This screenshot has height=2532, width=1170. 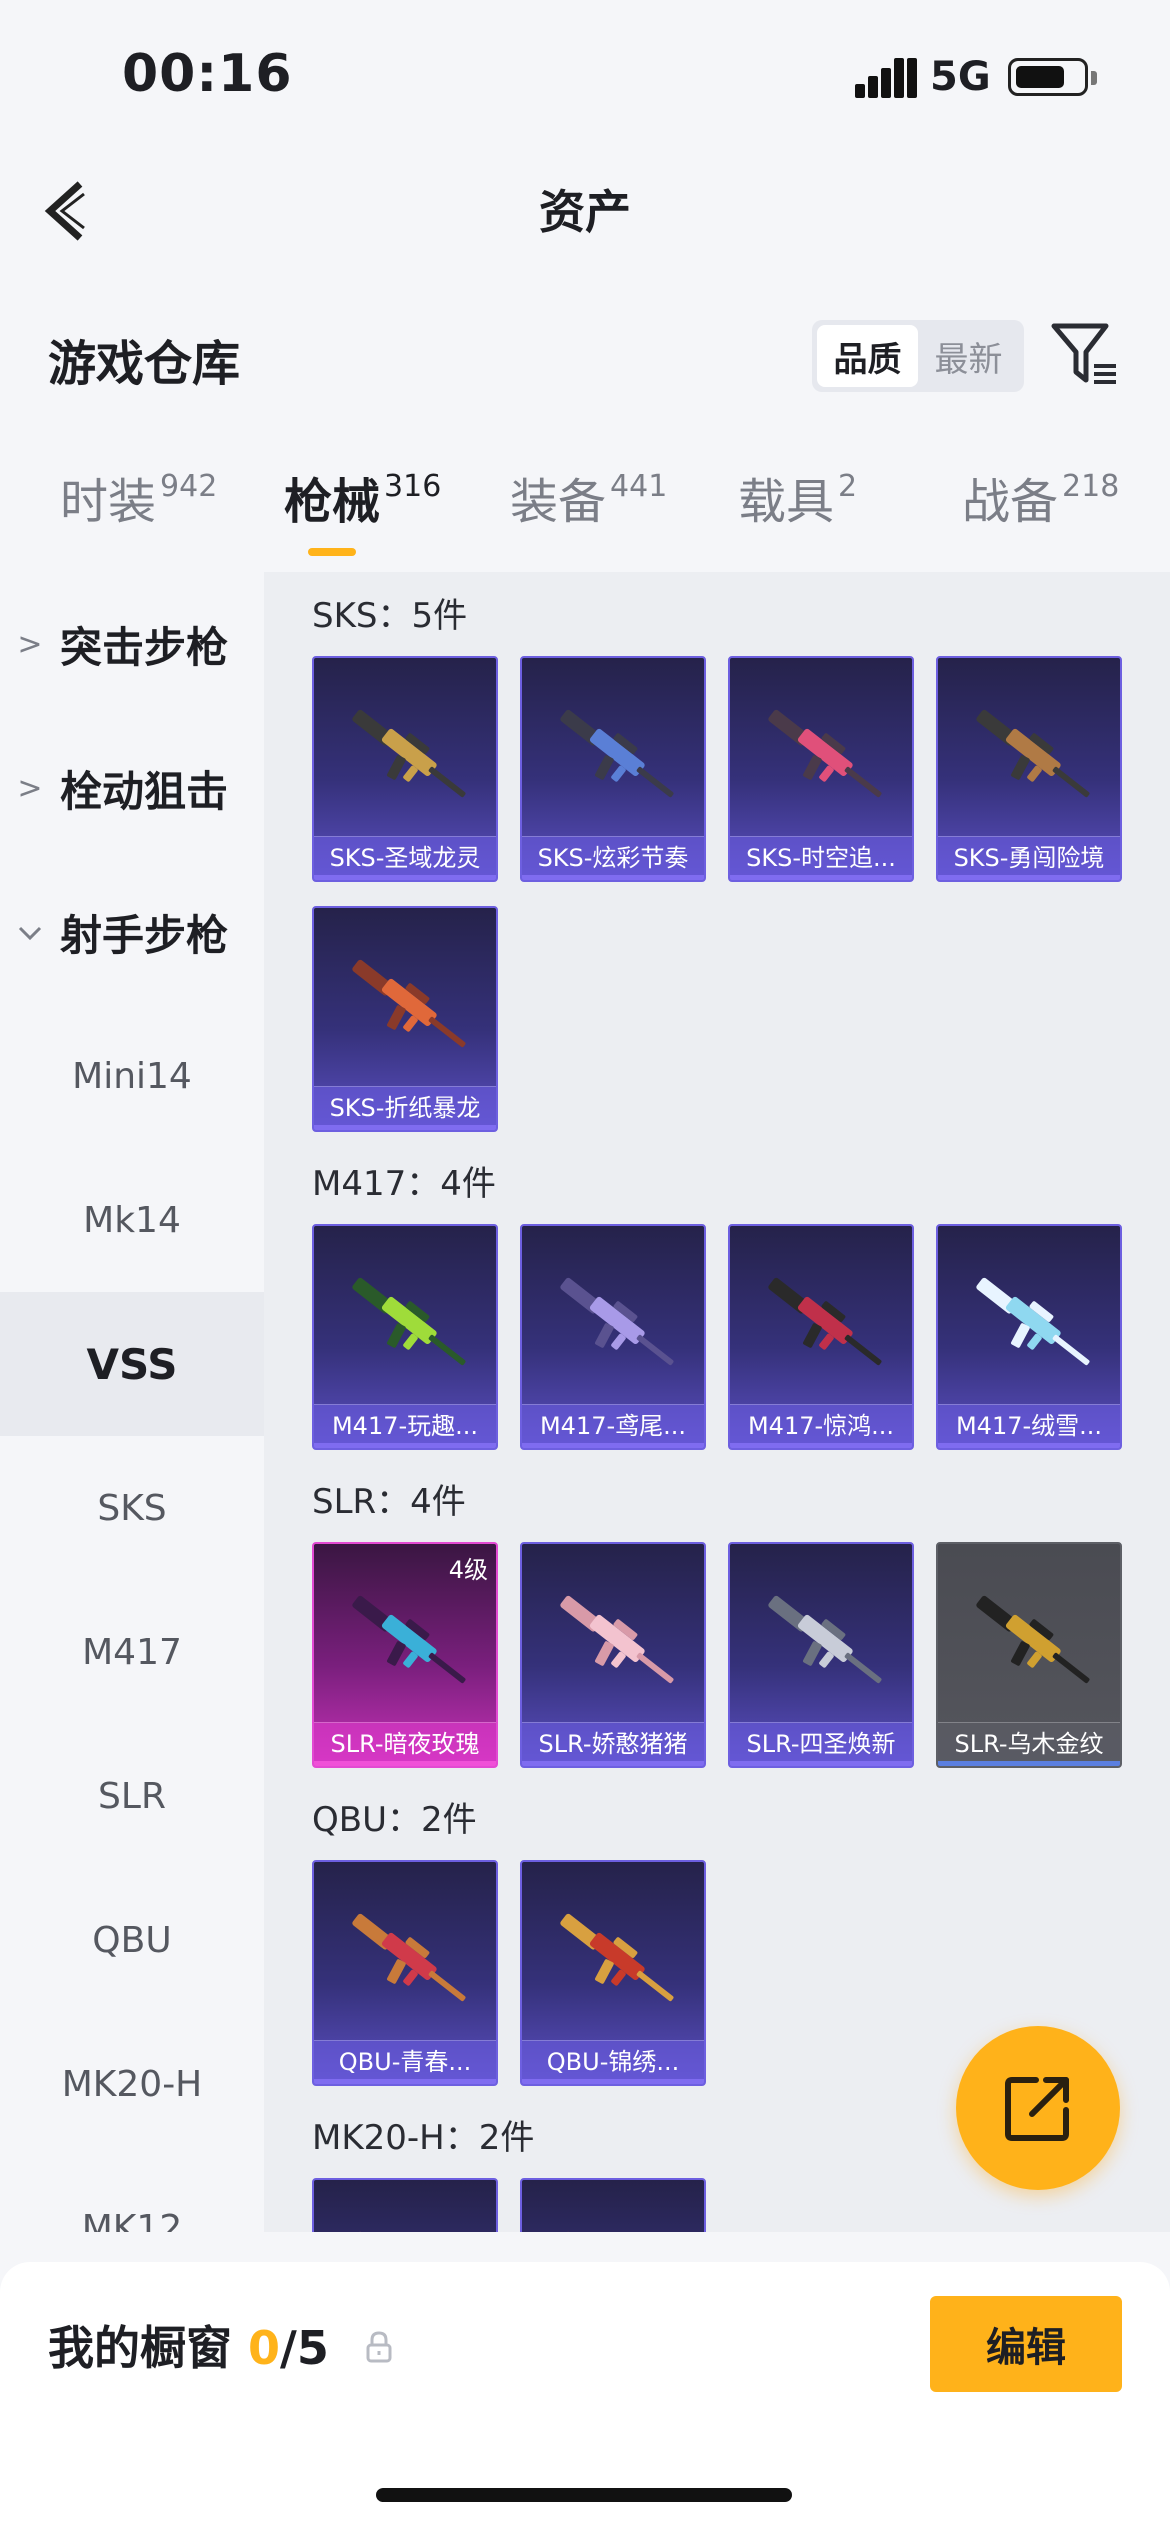 I want to click on sidebar-item-mk12: MK12, so click(x=132, y=2194).